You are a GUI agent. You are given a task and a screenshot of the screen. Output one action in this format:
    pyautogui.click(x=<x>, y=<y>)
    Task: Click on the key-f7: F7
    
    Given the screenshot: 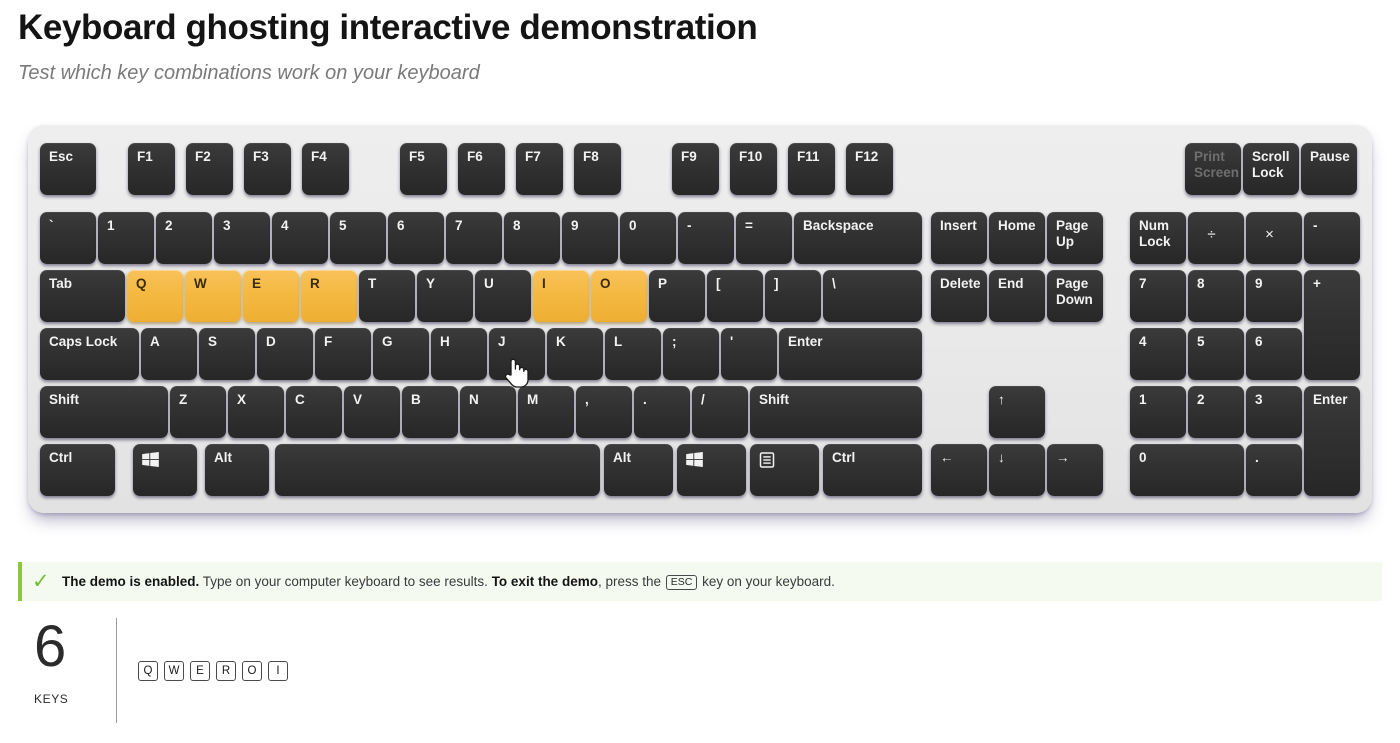 What is the action you would take?
    pyautogui.click(x=539, y=169)
    